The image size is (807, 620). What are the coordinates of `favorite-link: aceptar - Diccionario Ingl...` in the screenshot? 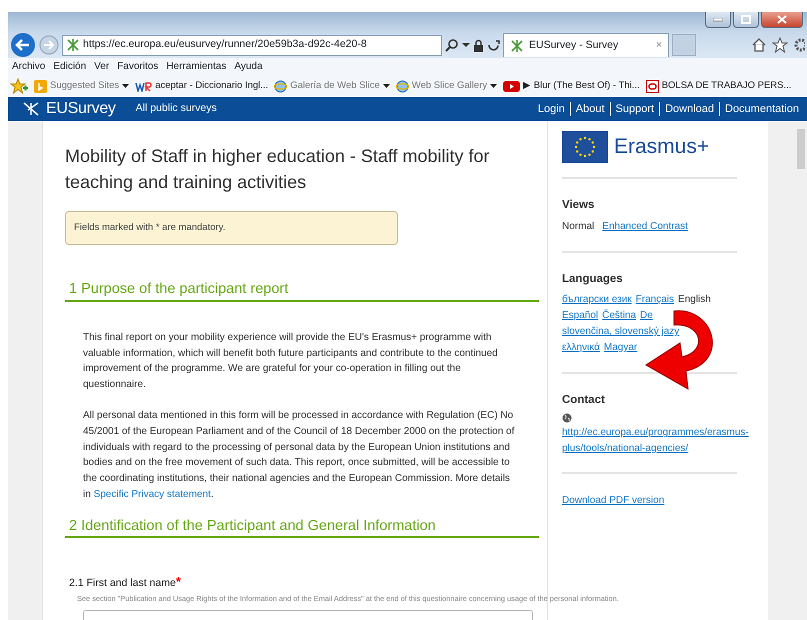 It's located at (201, 86).